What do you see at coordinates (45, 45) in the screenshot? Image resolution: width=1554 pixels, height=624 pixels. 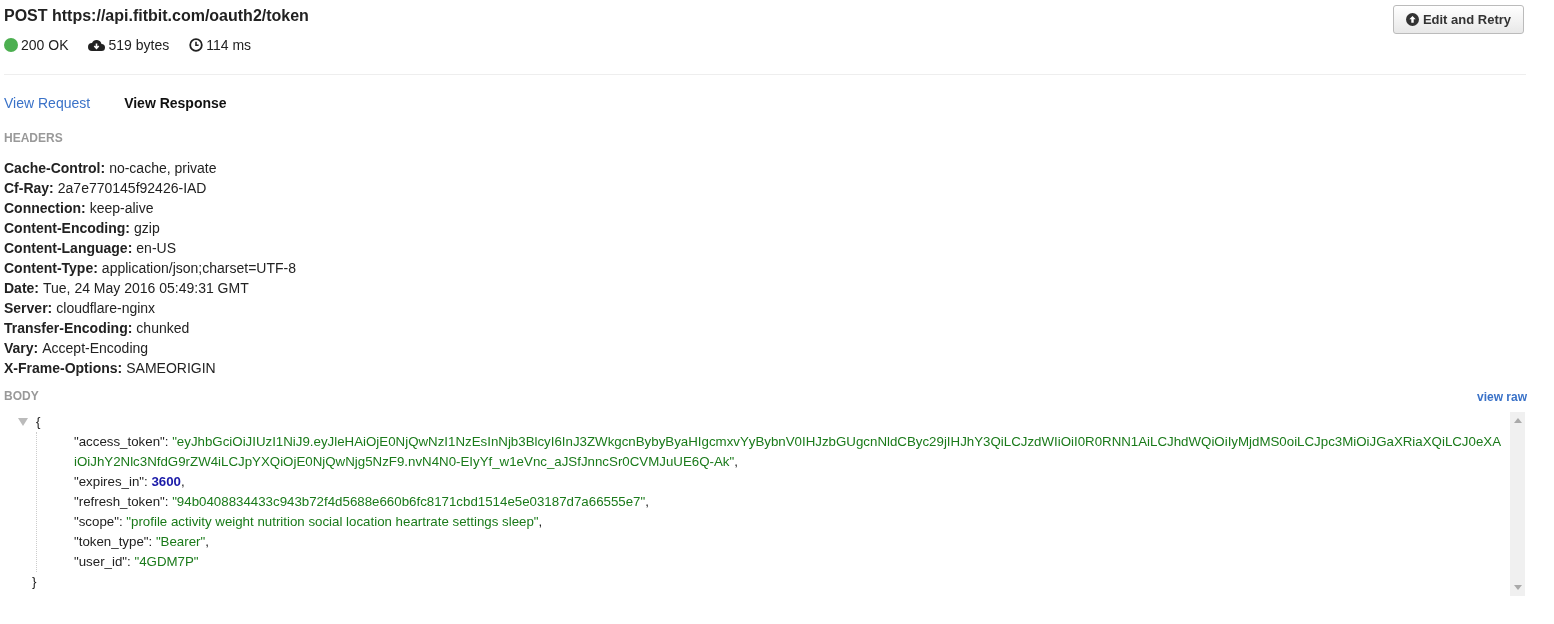 I see `status-text: 200 OK` at bounding box center [45, 45].